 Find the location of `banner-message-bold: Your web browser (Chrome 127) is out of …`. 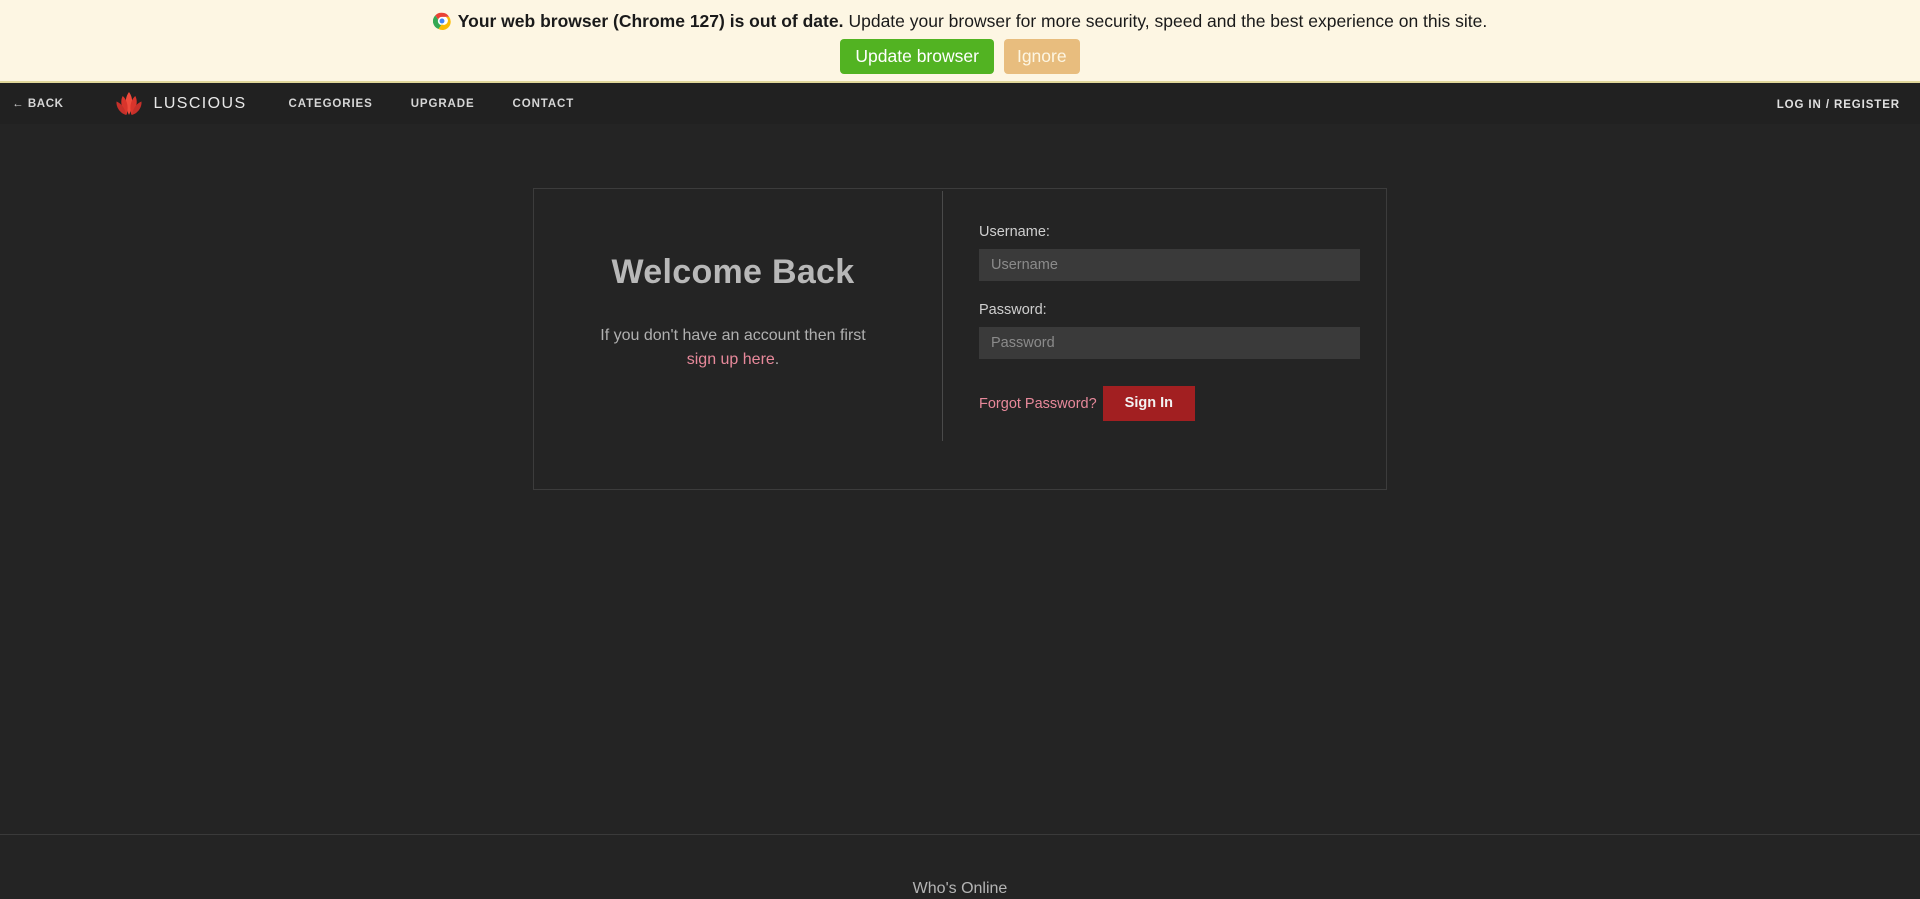

banner-message-bold: Your web browser (Chrome 127) is out of … is located at coordinates (650, 21).